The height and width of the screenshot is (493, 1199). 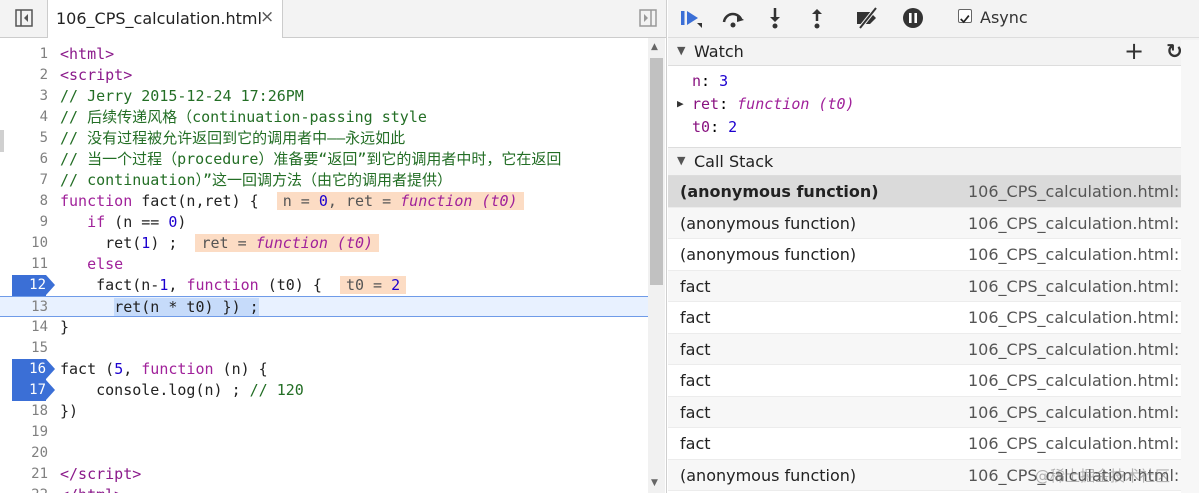 What do you see at coordinates (933, 286) in the screenshot?
I see `call-frame: fact 106_CPS_calculation.html:10` at bounding box center [933, 286].